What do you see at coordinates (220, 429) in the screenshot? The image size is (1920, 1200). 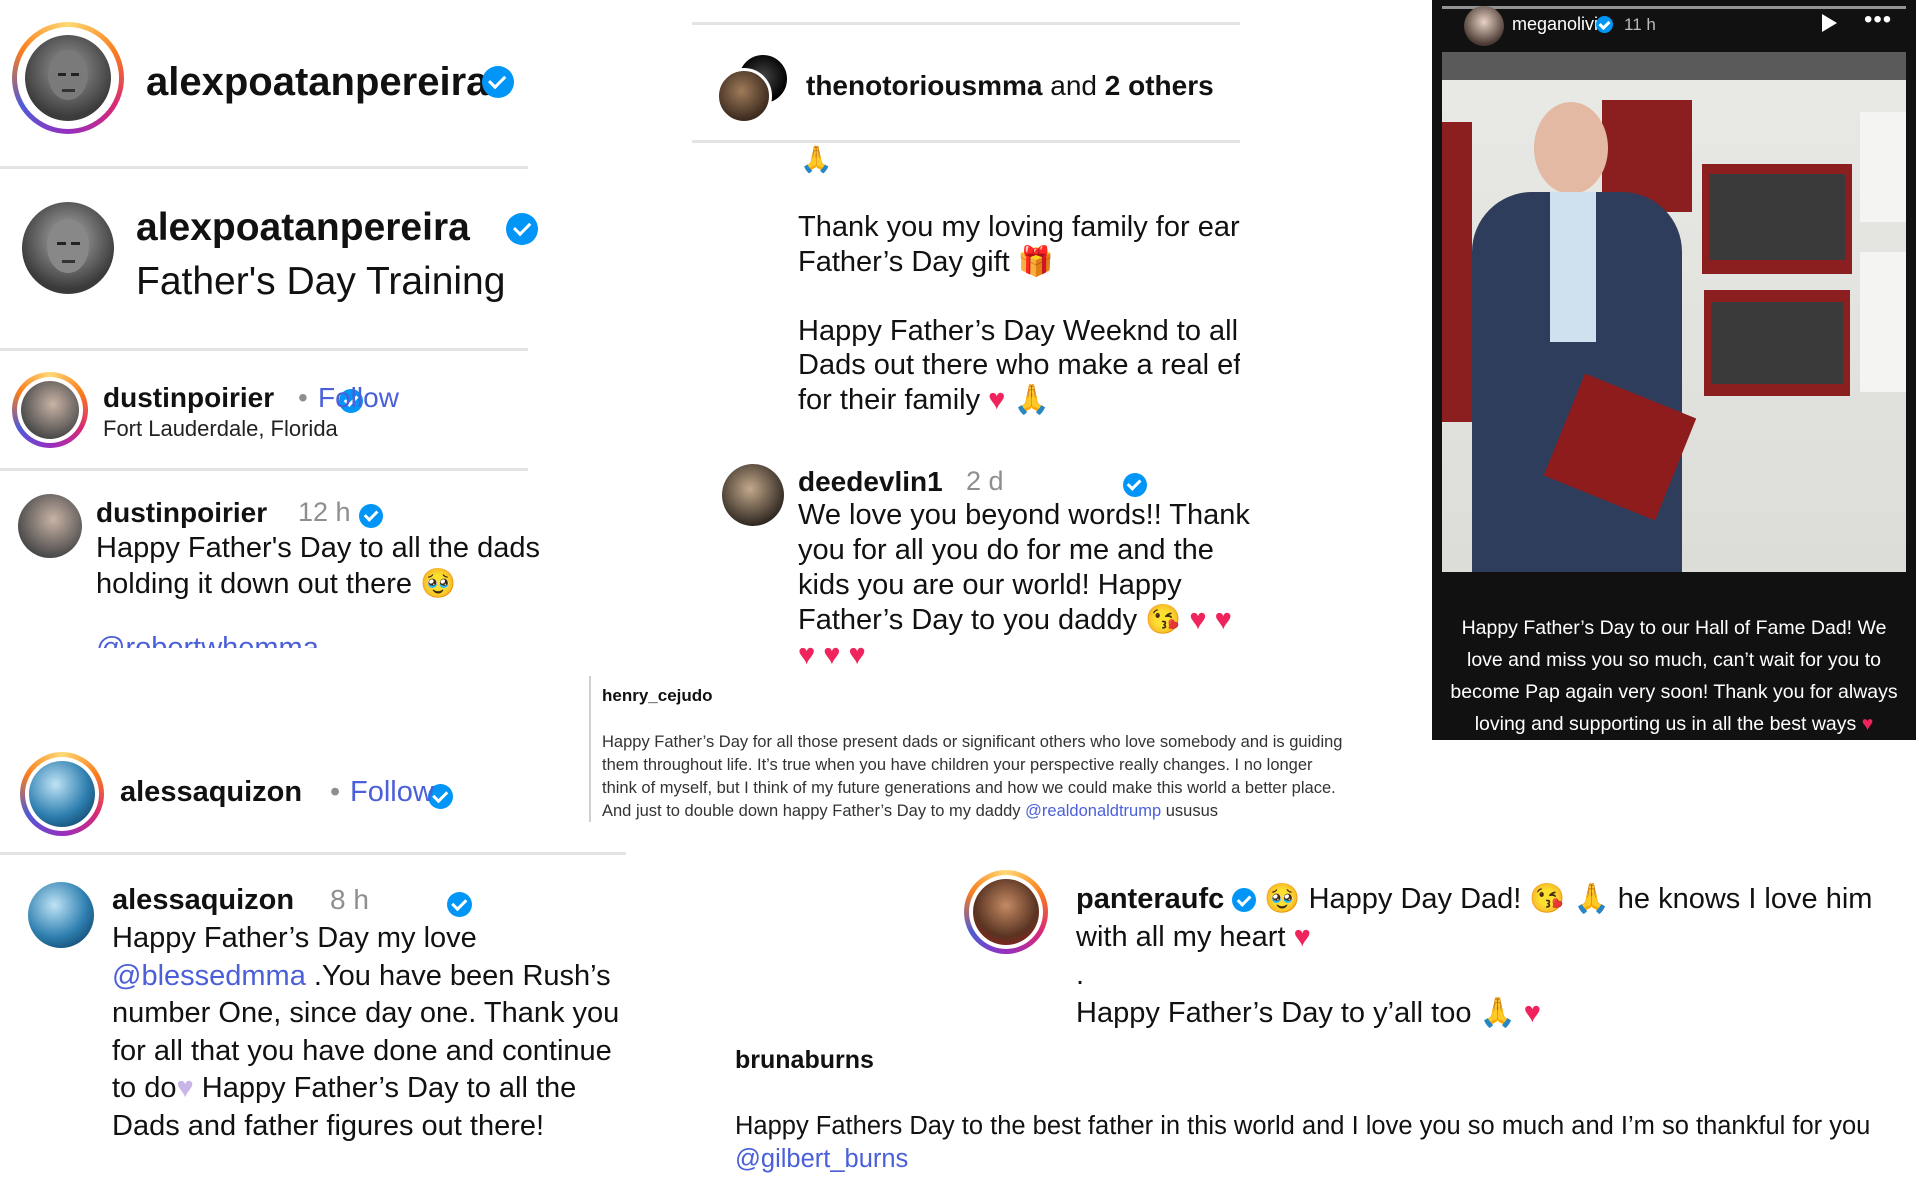 I see `location-label: Fort Lauderdale, Florida` at bounding box center [220, 429].